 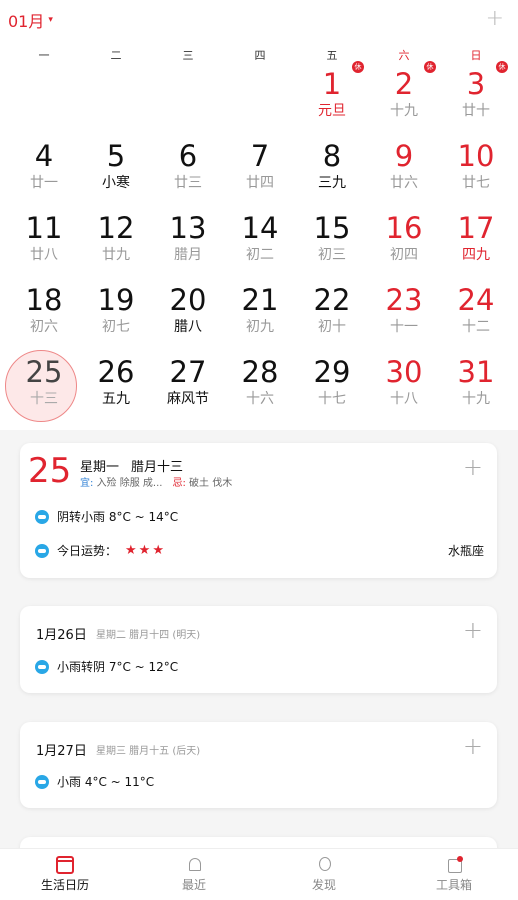 What do you see at coordinates (404, 399) in the screenshot?
I see `lunar-label: 十八` at bounding box center [404, 399].